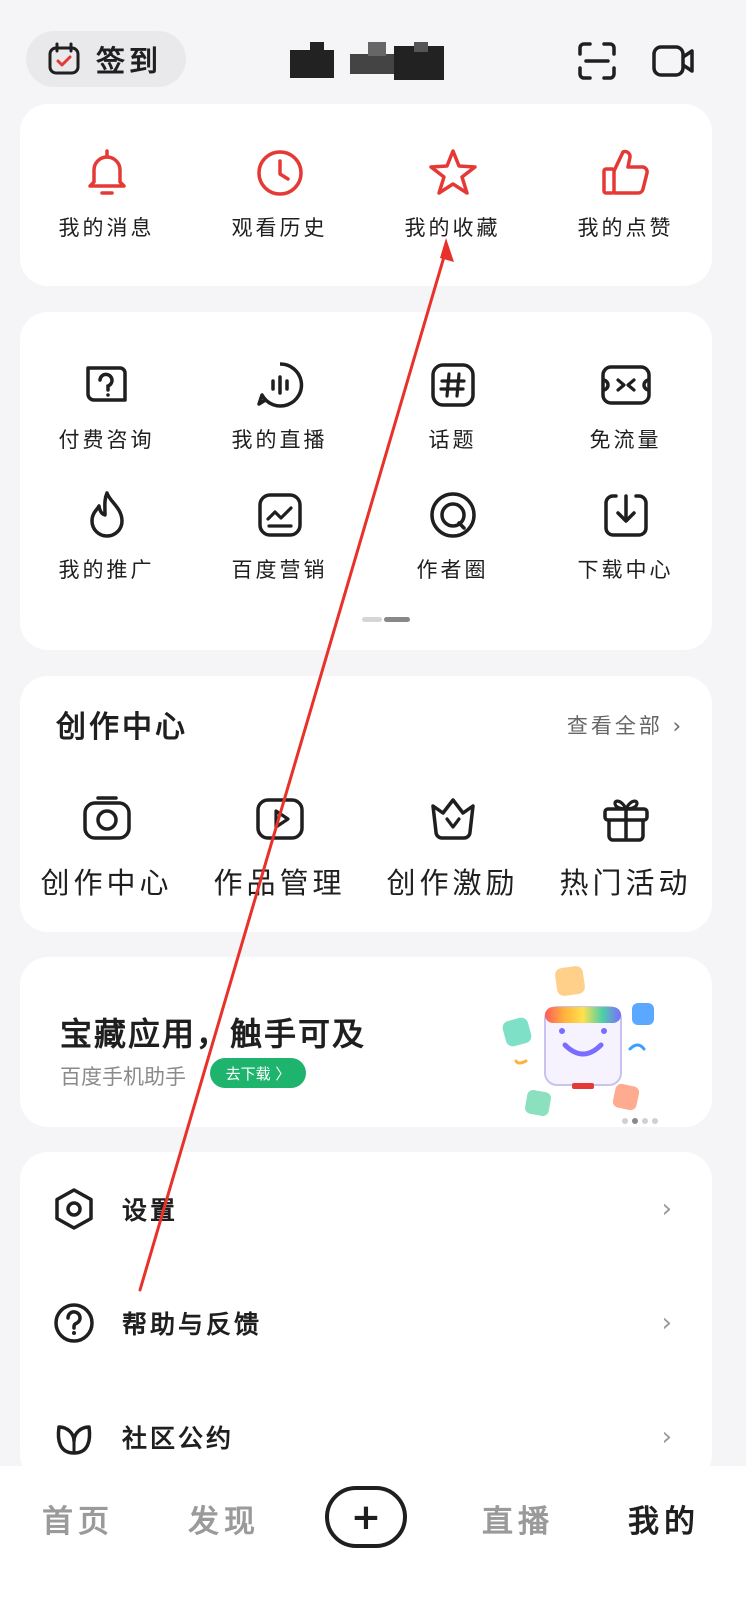 The height and width of the screenshot is (1600, 746). I want to click on scan-icon, so click(597, 61).